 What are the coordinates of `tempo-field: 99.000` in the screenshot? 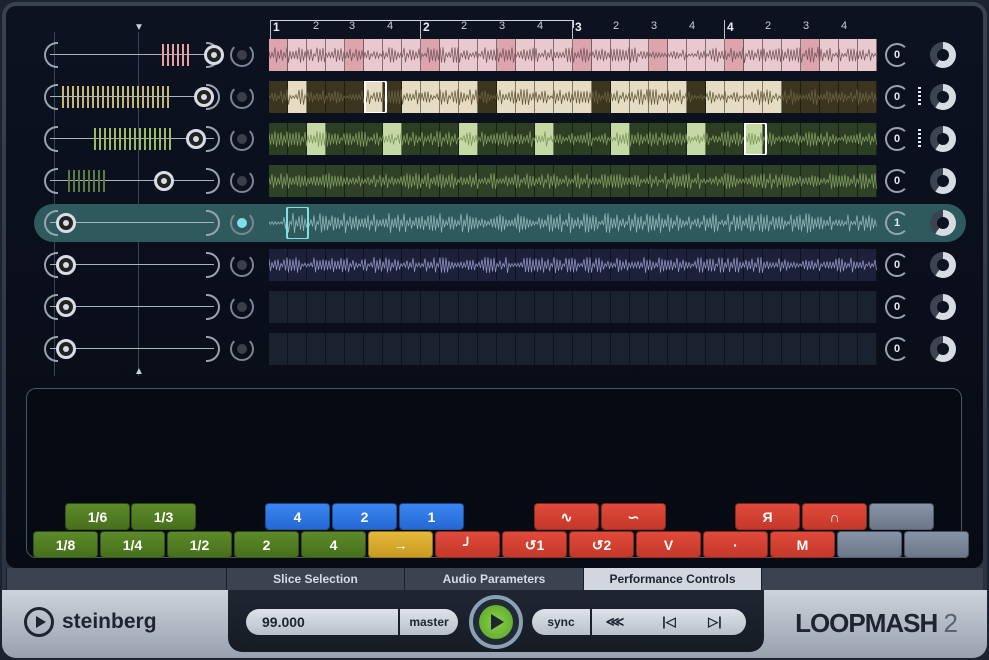 It's located at (322, 622).